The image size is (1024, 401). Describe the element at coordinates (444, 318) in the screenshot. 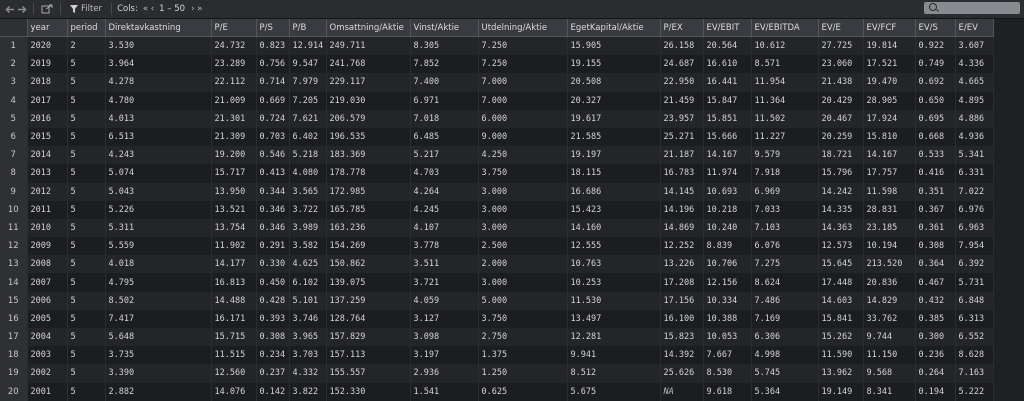

I see `table-cell: 3.127` at that location.